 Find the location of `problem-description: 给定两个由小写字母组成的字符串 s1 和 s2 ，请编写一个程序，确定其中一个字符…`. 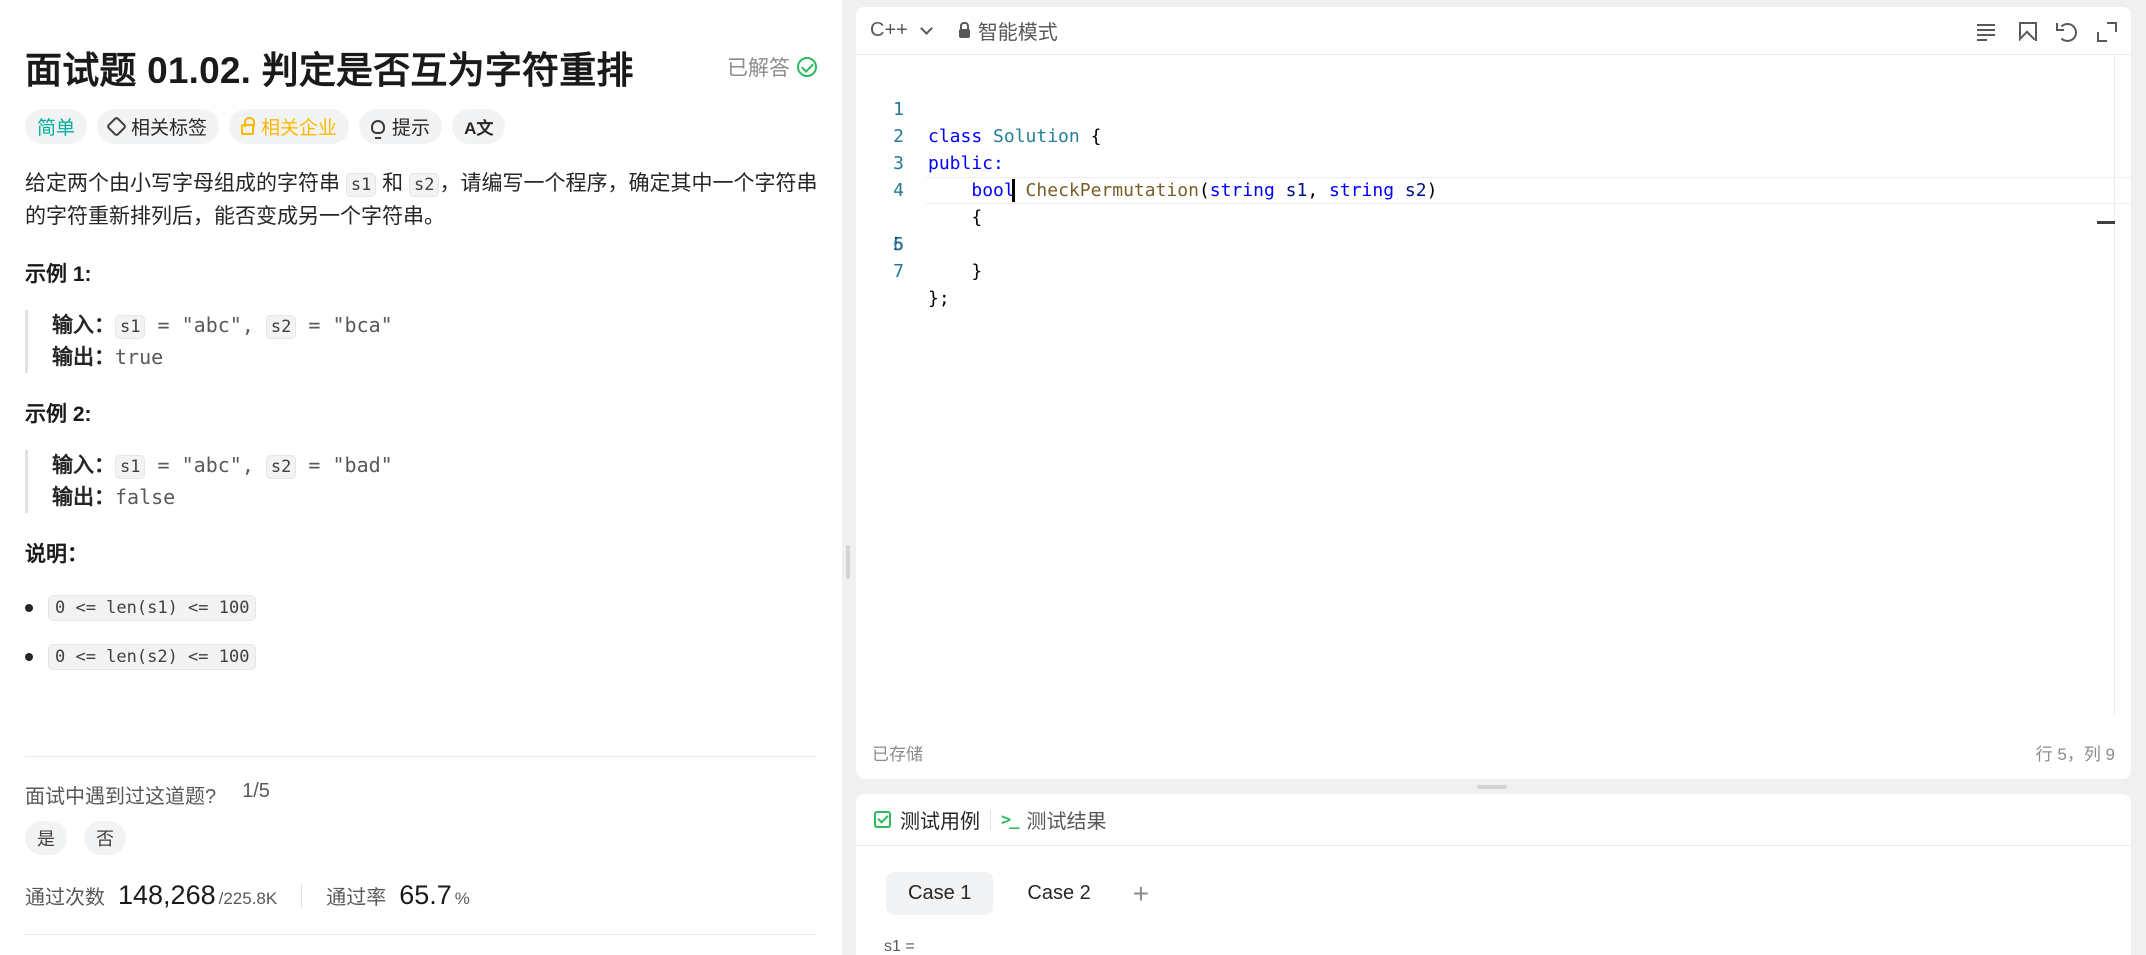

problem-description: 给定两个由小写字母组成的字符串 s1 和 s2 ，请编写一个程序，确定其中一个字符… is located at coordinates (421, 200).